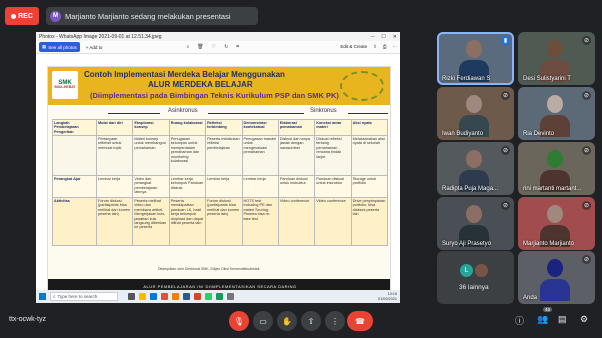 This screenshot has width=602, height=338. I want to click on chat-icon: ▤, so click(562, 319).